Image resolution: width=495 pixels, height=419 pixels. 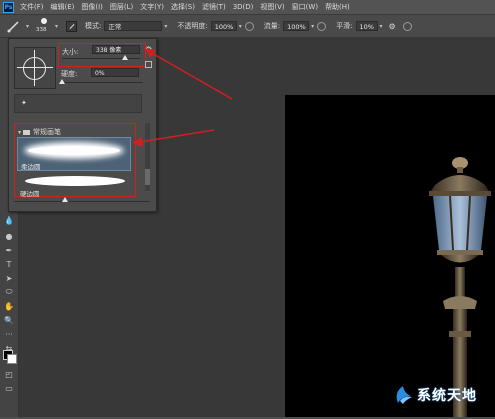 I want to click on brush-2-name: 硬边圆, so click(x=30, y=194).